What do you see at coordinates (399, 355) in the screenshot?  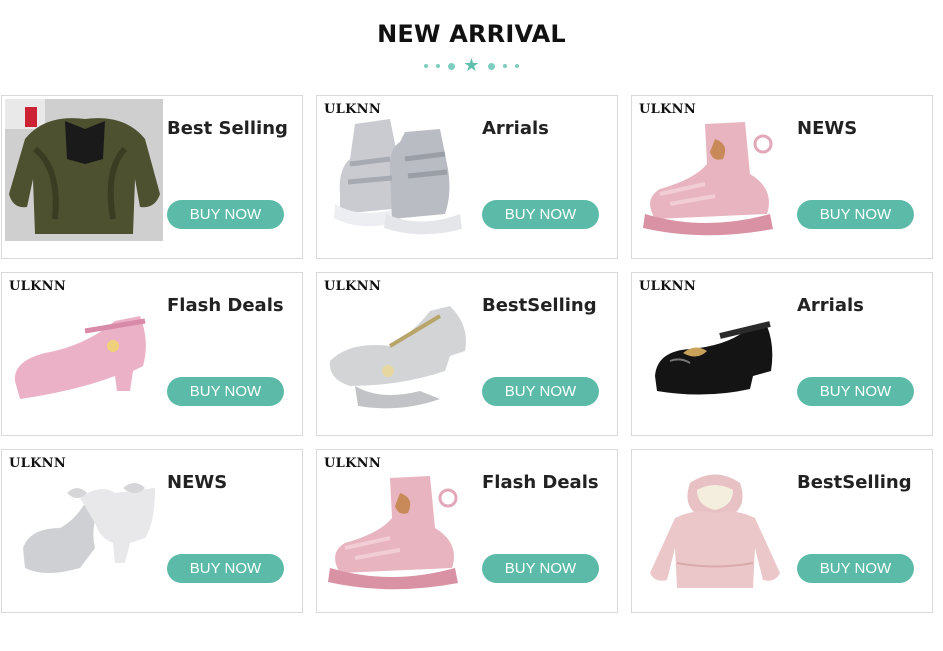 I see `product-image-silver-glitter-shoes` at bounding box center [399, 355].